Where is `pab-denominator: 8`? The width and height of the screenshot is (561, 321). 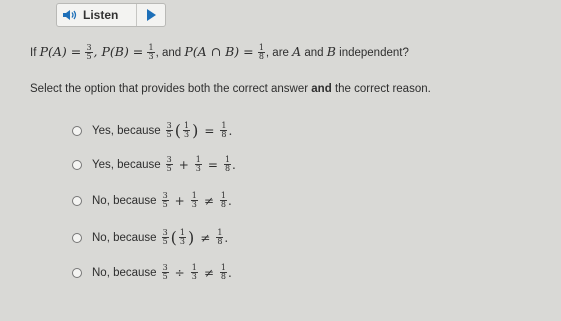
pab-denominator: 8 is located at coordinates (261, 57).